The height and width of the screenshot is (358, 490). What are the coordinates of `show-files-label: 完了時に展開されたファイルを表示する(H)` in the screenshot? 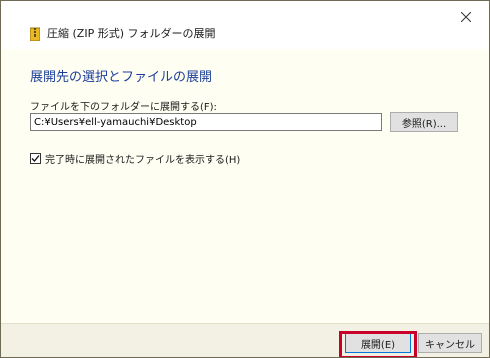 It's located at (143, 160).